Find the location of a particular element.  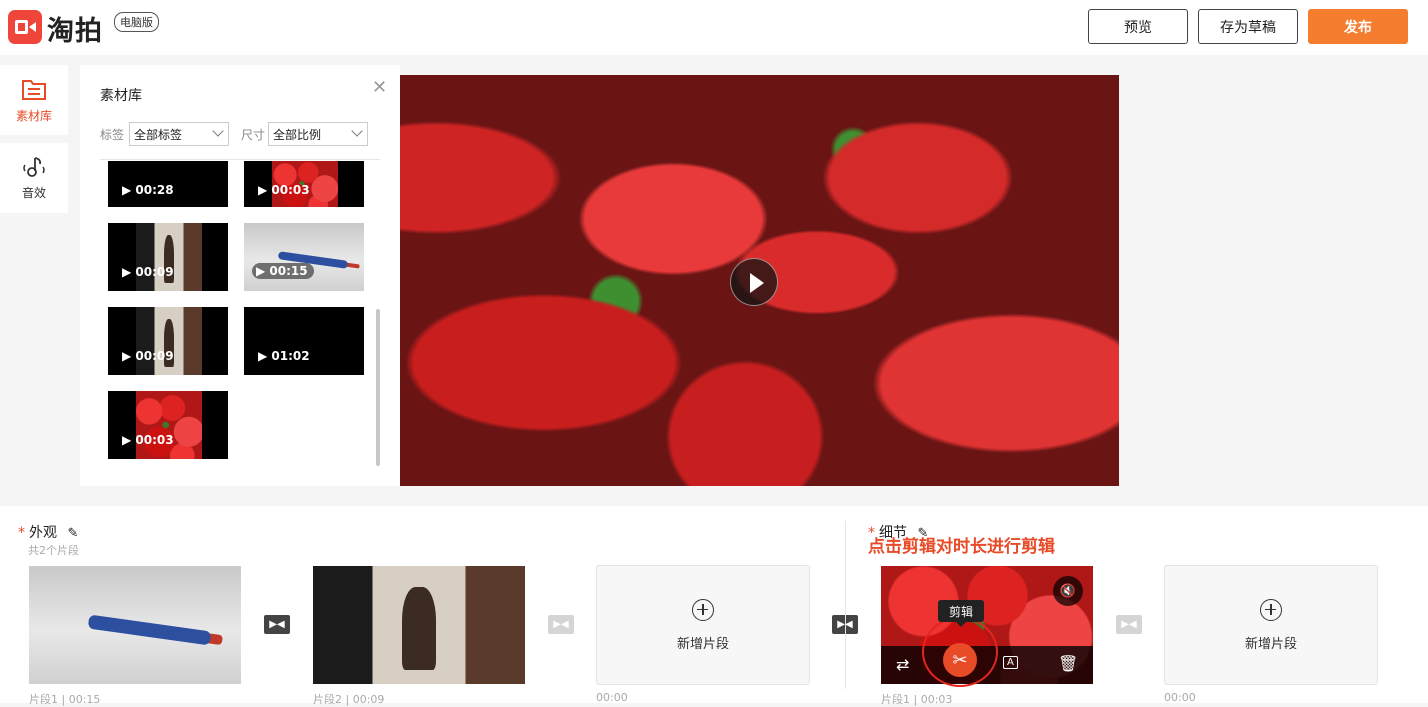

strawberry-thumbnail is located at coordinates (169, 425).